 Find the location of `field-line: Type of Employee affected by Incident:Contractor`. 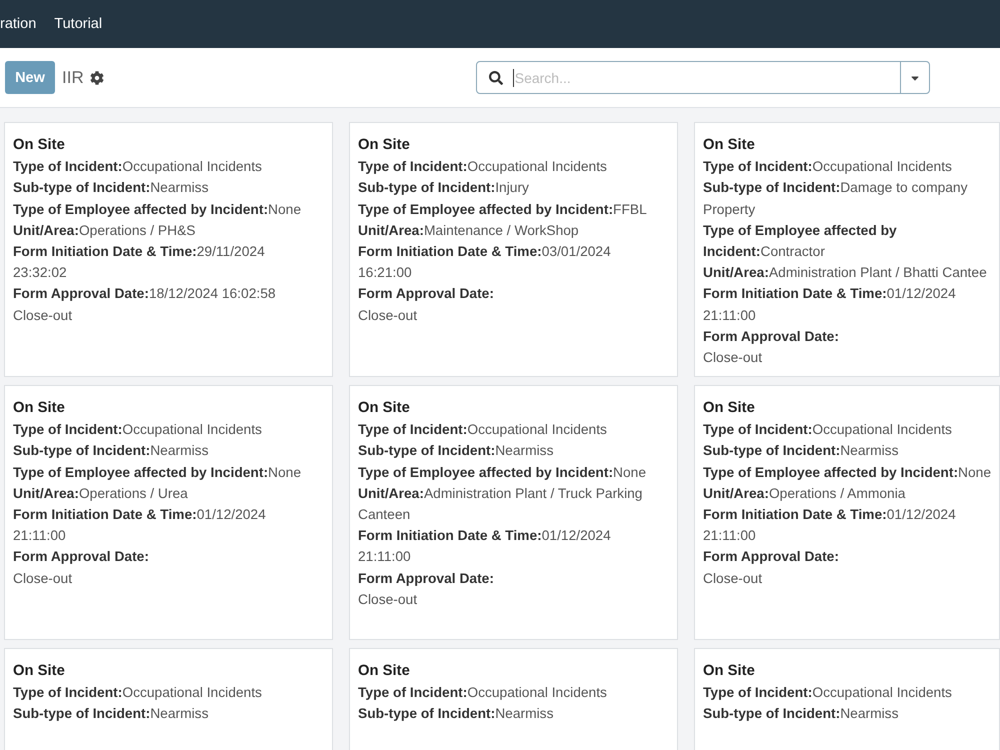

field-line: Type of Employee affected by Incident:Contractor is located at coordinates (800, 242).